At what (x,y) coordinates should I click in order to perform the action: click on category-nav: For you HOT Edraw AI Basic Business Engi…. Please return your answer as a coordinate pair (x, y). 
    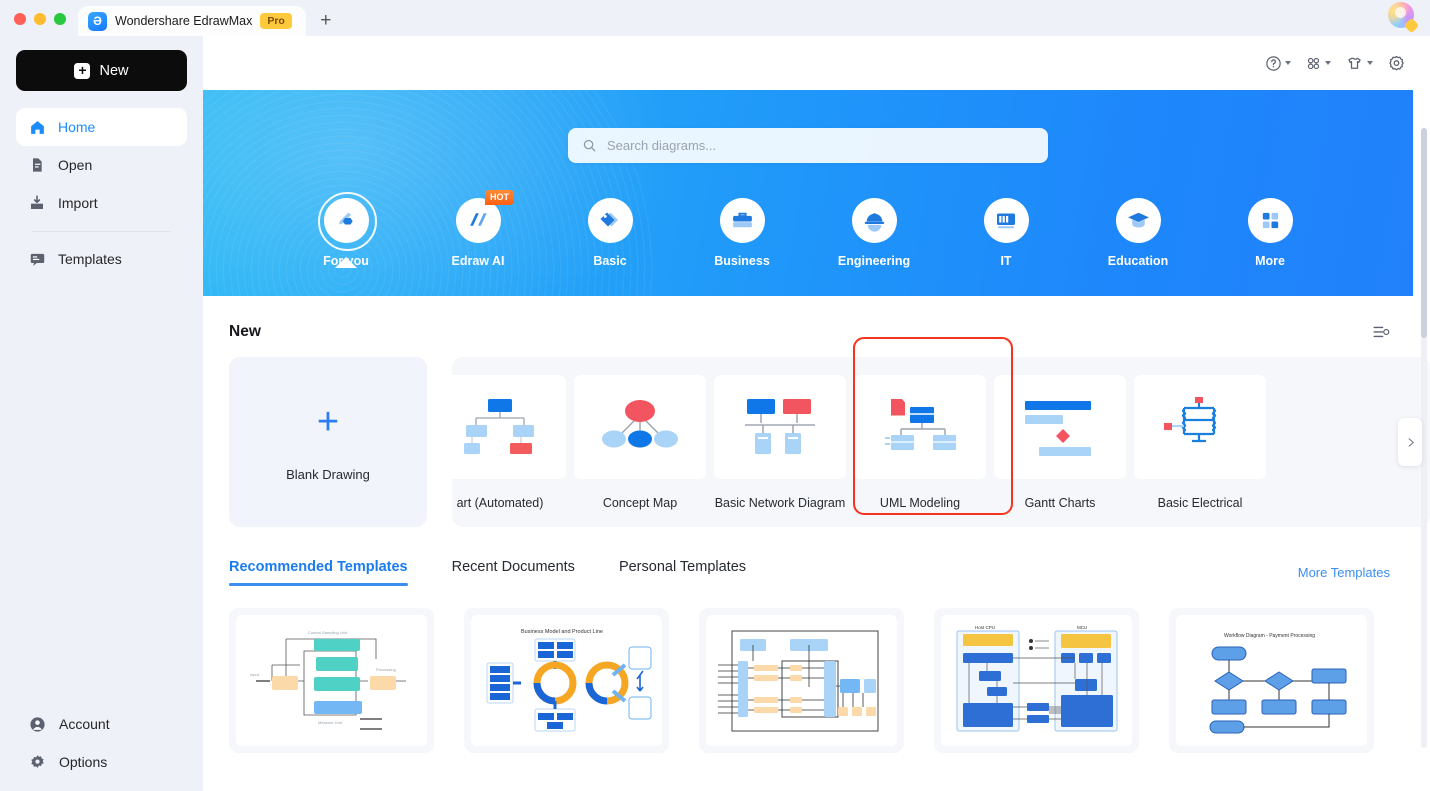
    Looking at the image, I should click on (808, 229).